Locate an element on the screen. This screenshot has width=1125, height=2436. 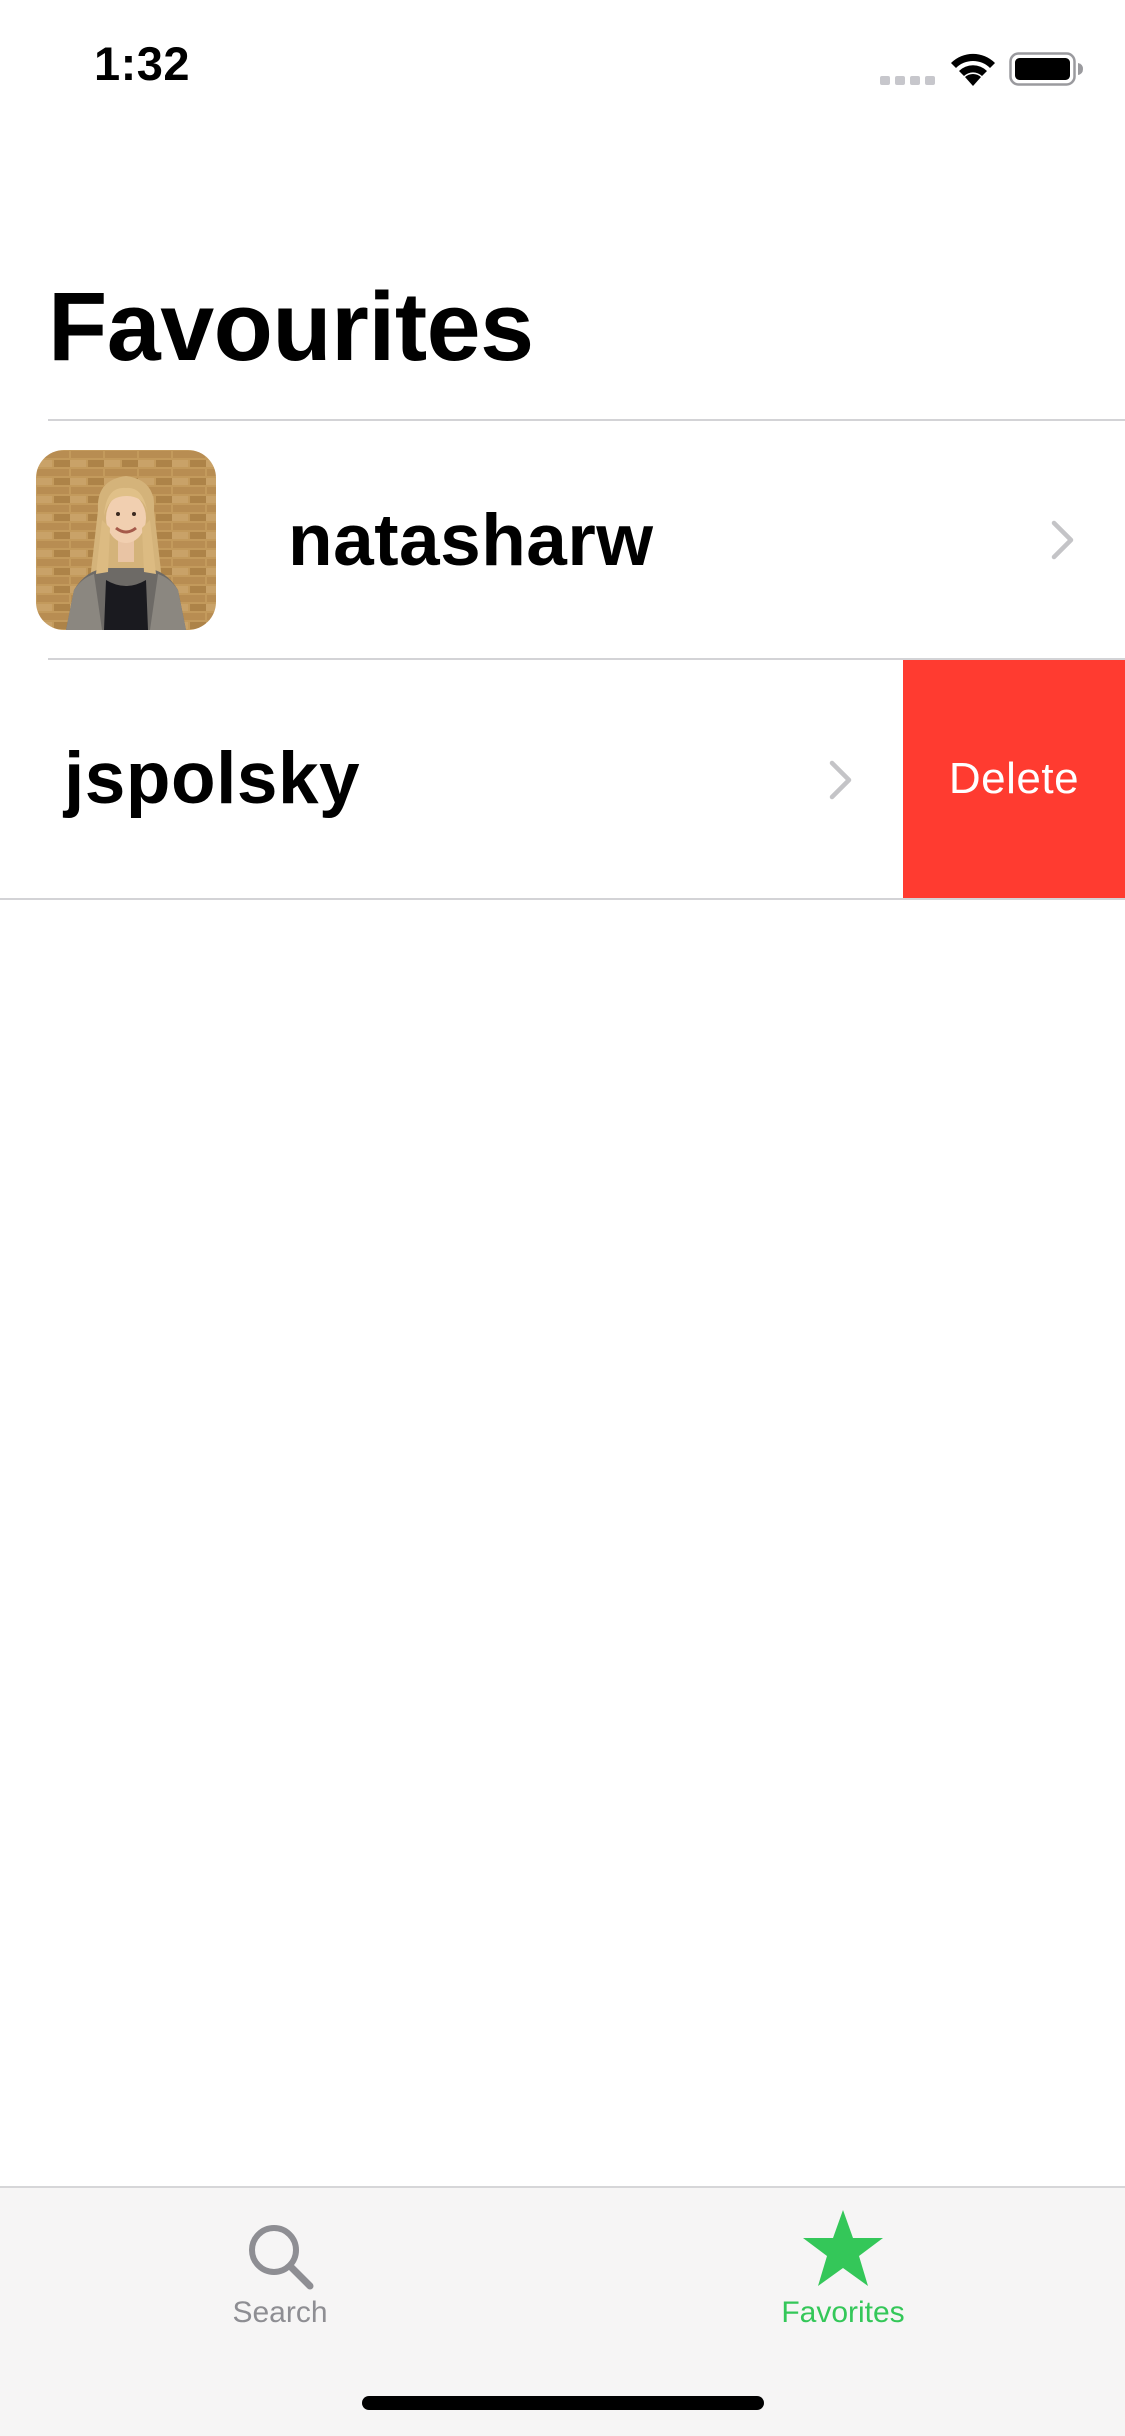
star-icon is located at coordinates (843, 2248).